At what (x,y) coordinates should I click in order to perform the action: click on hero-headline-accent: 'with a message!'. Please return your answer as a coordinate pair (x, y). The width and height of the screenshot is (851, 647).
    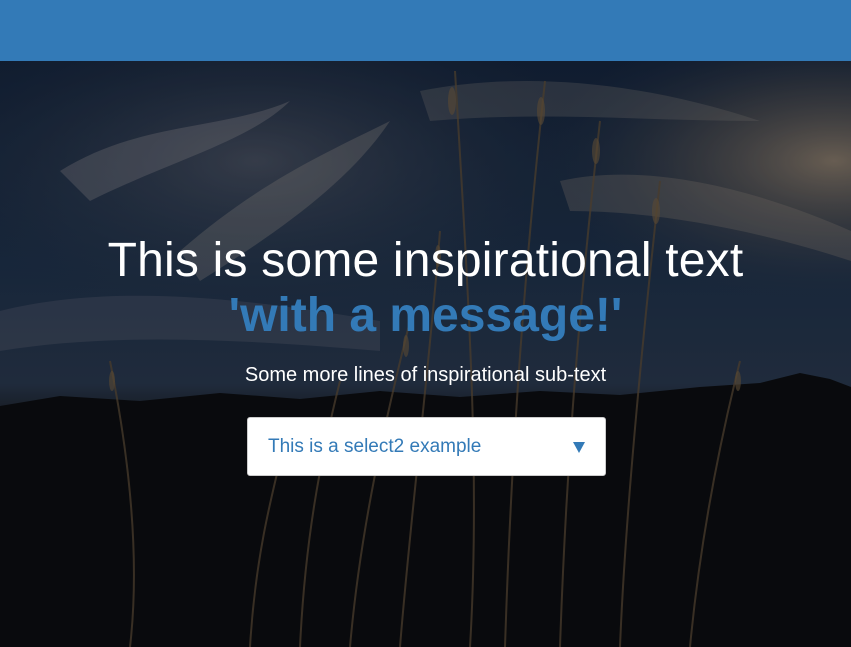
    Looking at the image, I should click on (425, 315).